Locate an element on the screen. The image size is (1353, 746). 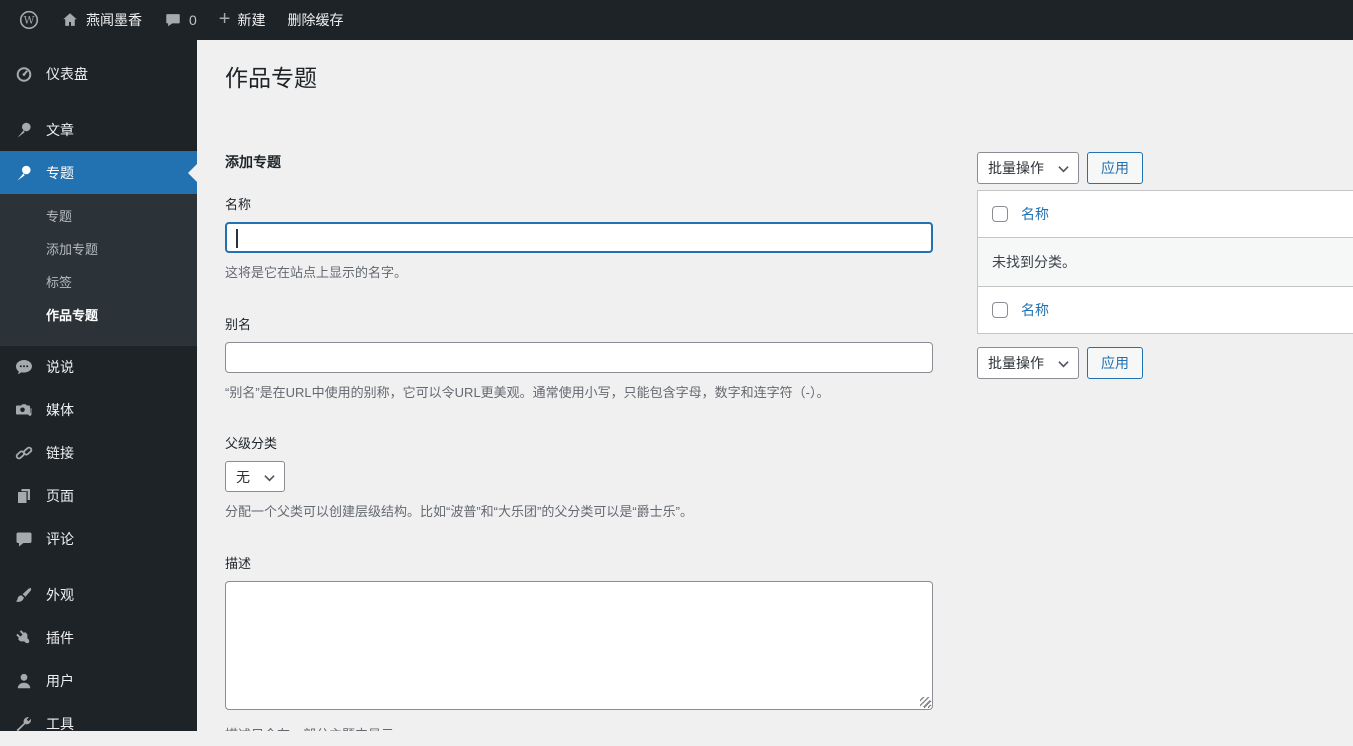
comment-bubble-icon is located at coordinates (173, 20).